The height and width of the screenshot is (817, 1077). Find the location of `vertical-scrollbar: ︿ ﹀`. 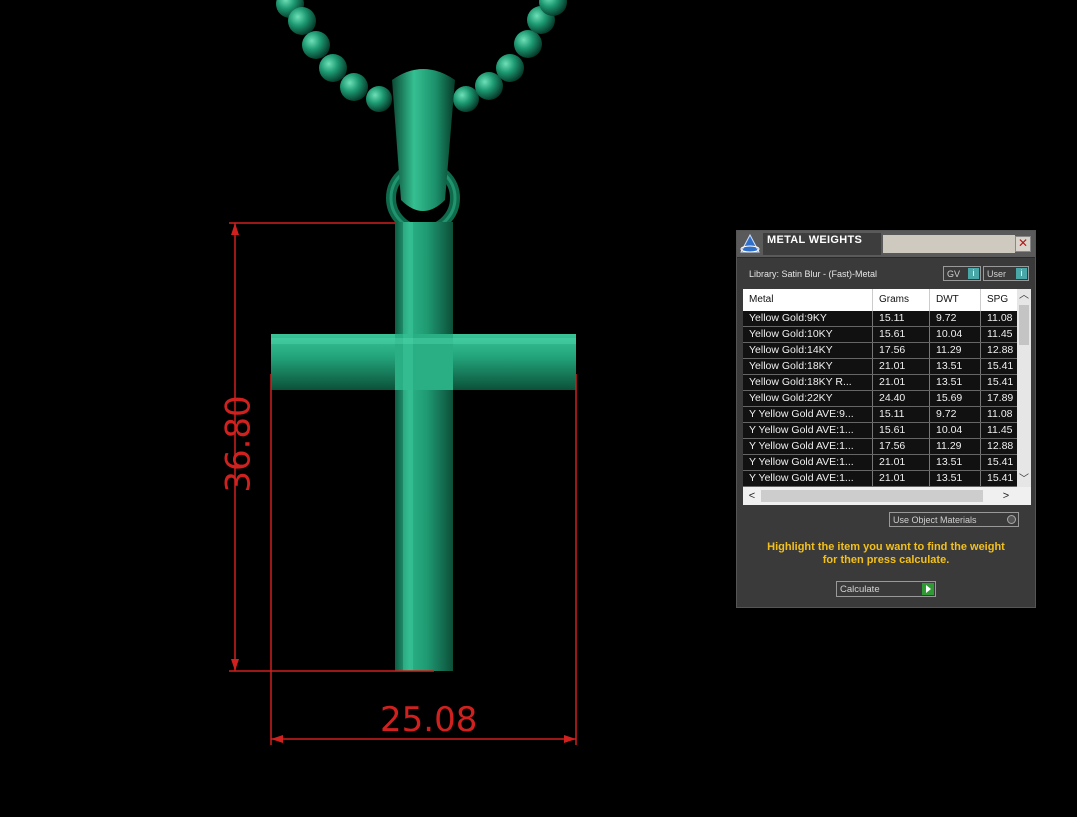

vertical-scrollbar: ︿ ﹀ is located at coordinates (1024, 388).